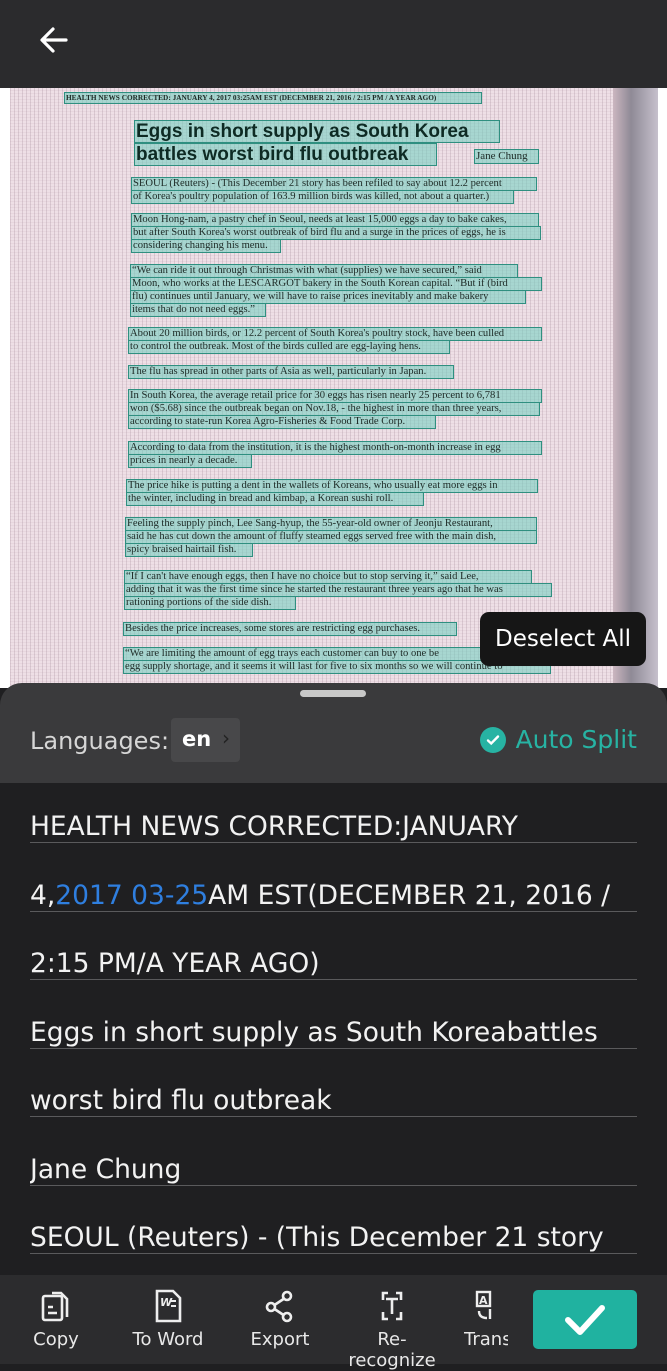 Image resolution: width=667 pixels, height=1371 pixels. I want to click on row-text: worst bird flu outbreak, so click(181, 1100).